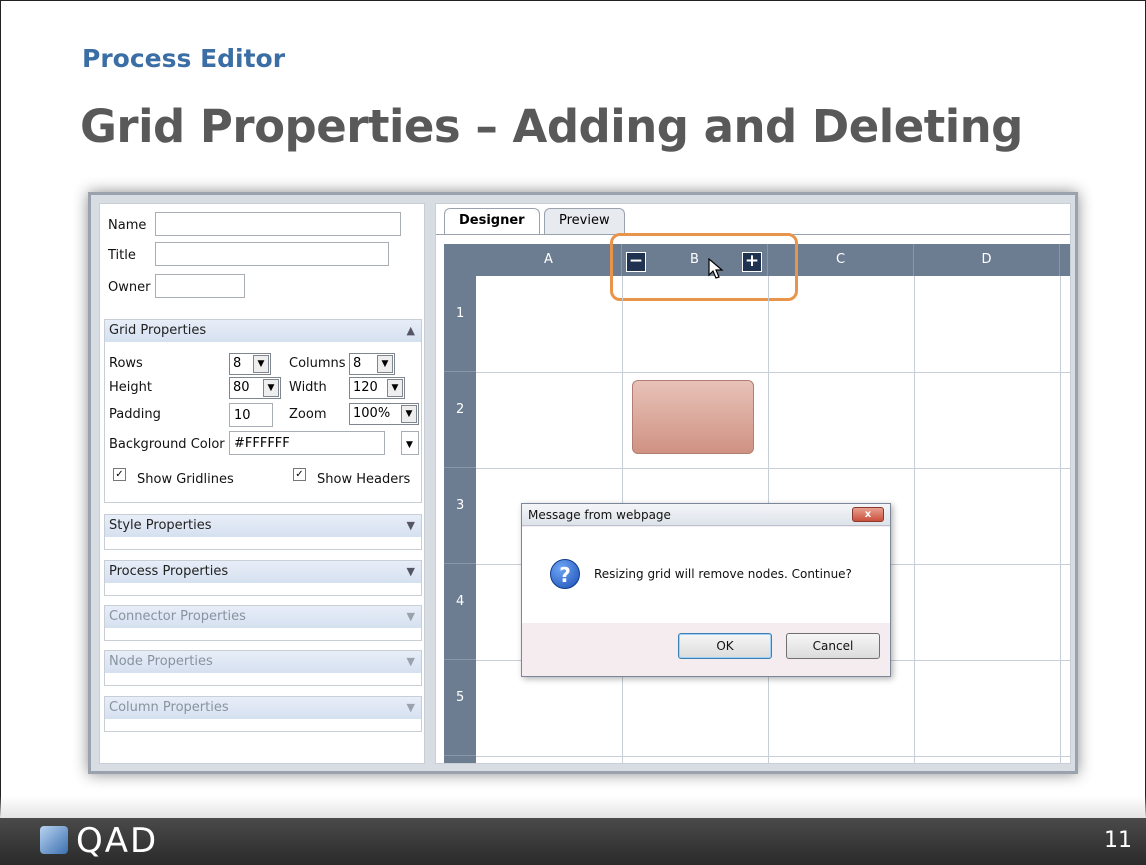 This screenshot has width=1146, height=865. I want to click on name-input, so click(278, 224).